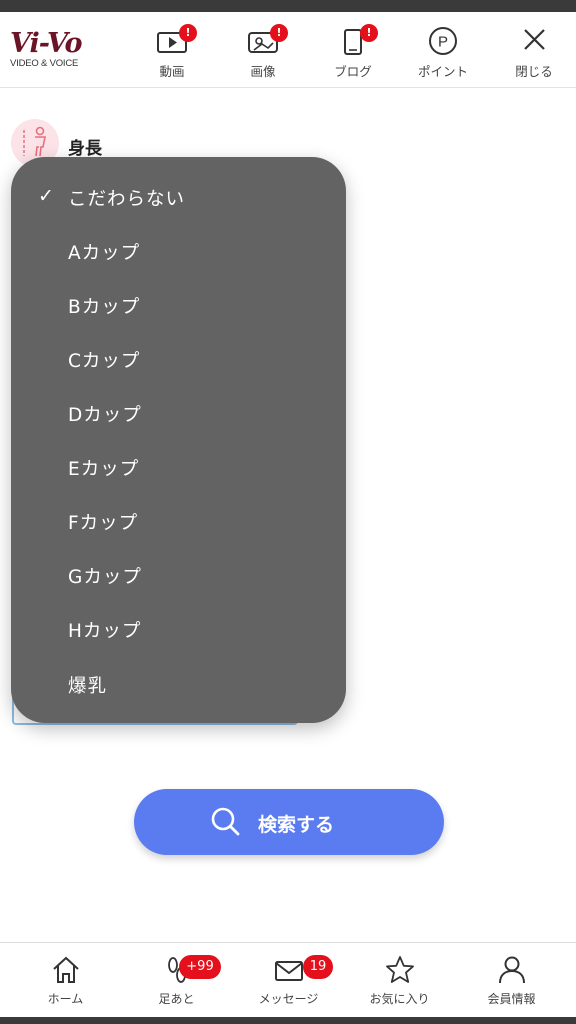  Describe the element at coordinates (188, 33) in the screenshot. I see `video-alert-badge: !` at that location.